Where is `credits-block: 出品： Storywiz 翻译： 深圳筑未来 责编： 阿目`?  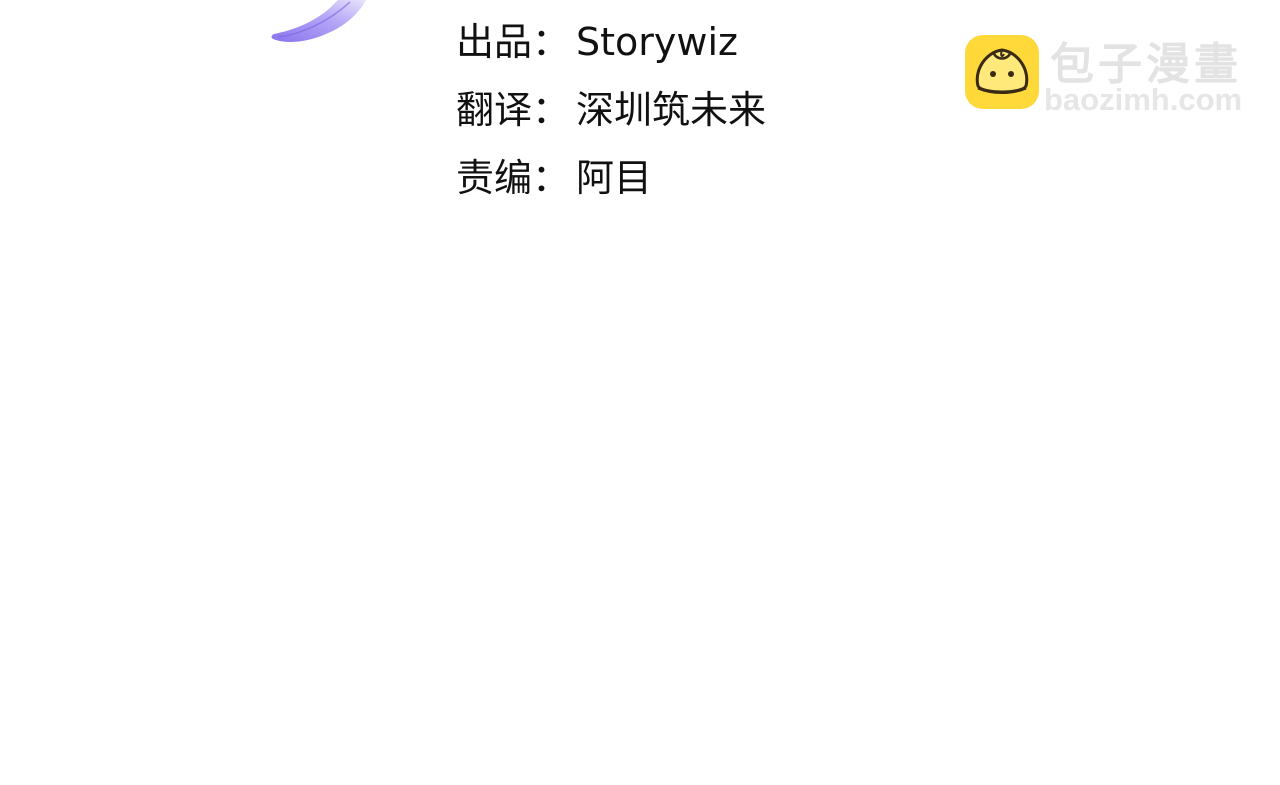 credits-block: 出品： Storywiz 翻译： 深圳筑未来 责编： 阿目 is located at coordinates (611, 110).